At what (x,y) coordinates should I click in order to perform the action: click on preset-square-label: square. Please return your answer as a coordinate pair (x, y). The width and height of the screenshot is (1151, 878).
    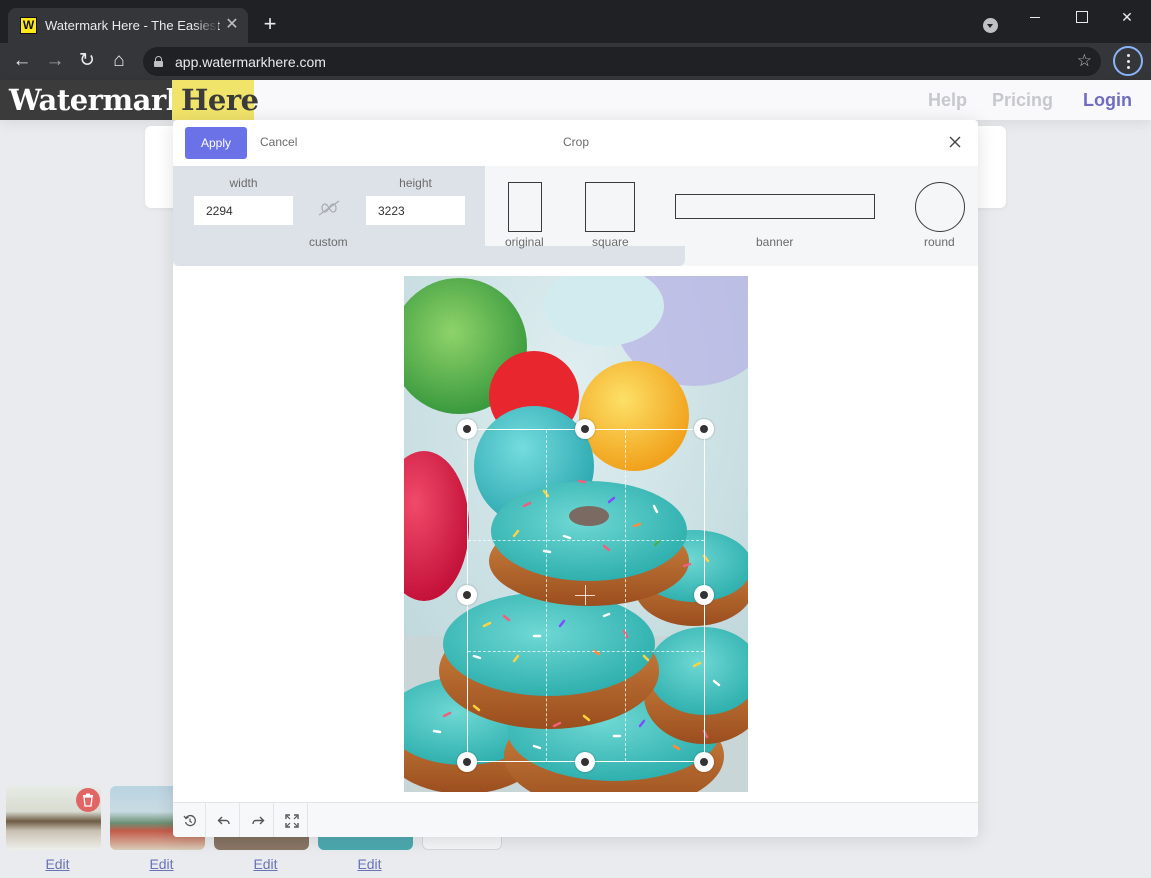
    Looking at the image, I should click on (610, 242).